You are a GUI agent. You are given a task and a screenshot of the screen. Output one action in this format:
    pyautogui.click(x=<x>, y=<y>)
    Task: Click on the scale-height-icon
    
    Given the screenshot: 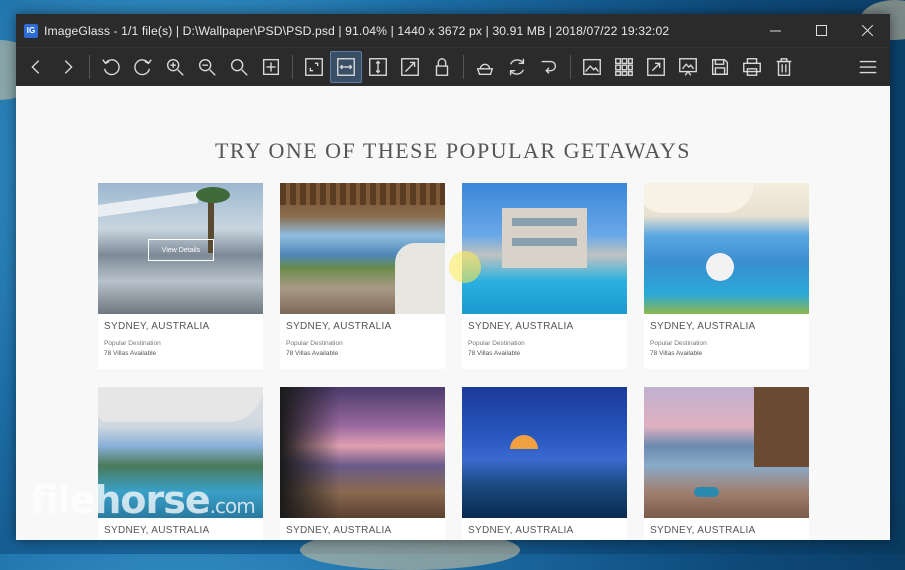 What is the action you would take?
    pyautogui.click(x=378, y=67)
    